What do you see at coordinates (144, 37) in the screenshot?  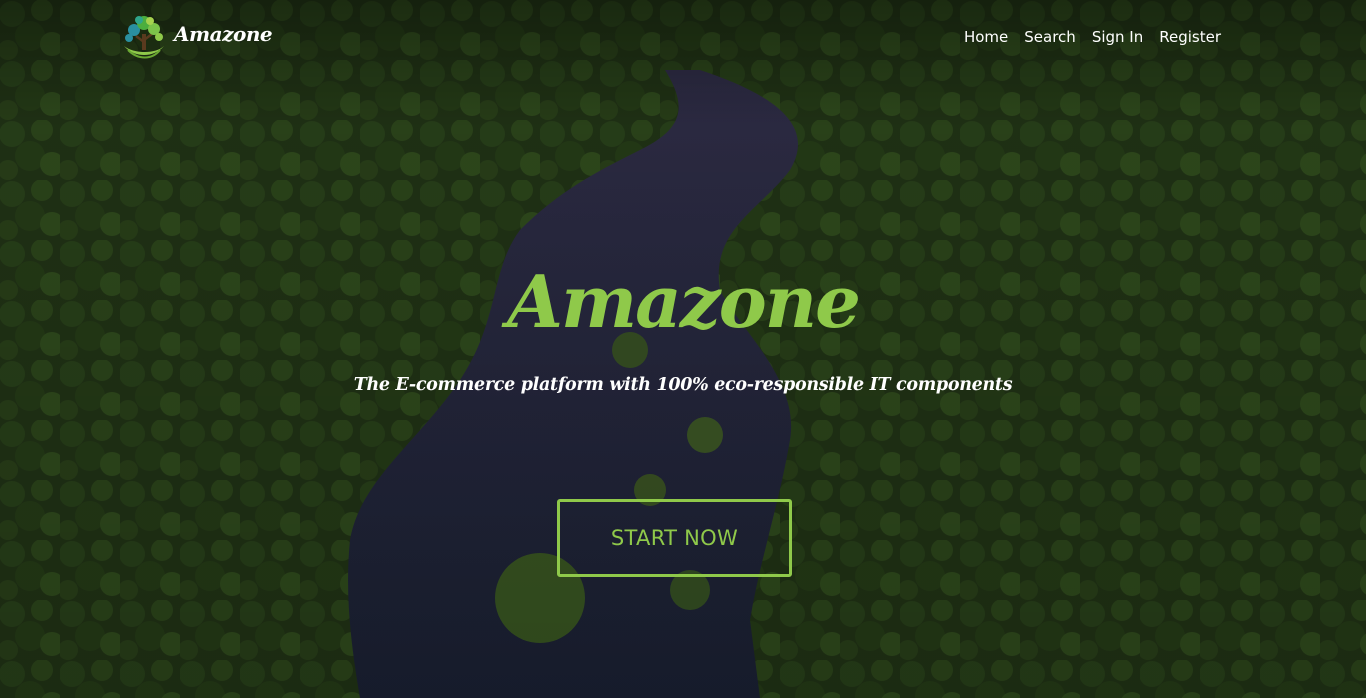 I see `tree-logo-icon` at bounding box center [144, 37].